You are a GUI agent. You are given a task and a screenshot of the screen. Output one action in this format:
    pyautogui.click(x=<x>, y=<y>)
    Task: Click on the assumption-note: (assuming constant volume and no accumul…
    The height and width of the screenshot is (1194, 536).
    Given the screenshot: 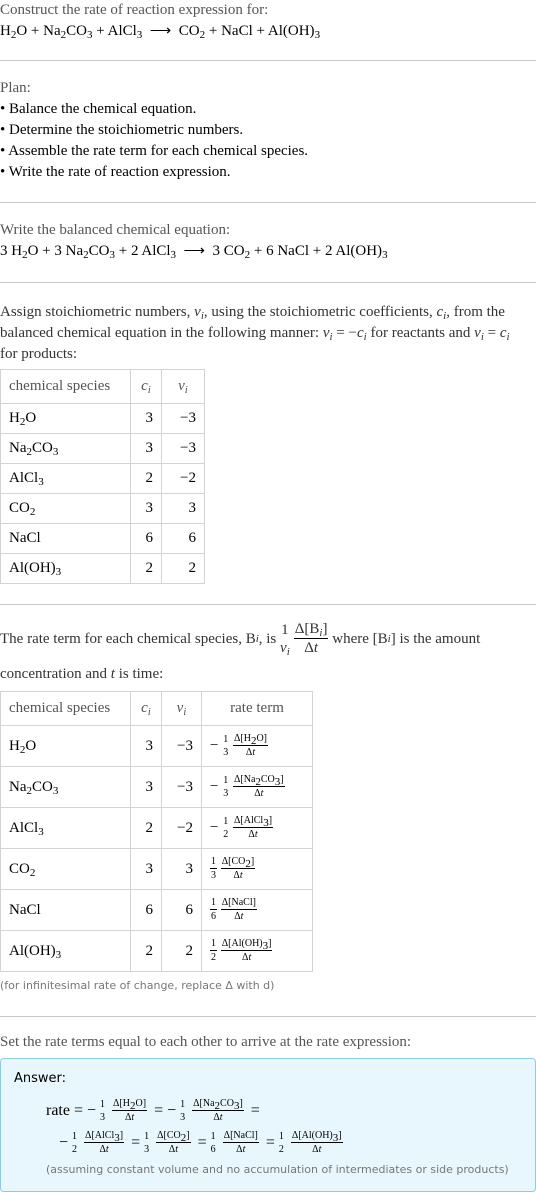 What is the action you would take?
    pyautogui.click(x=277, y=1169)
    